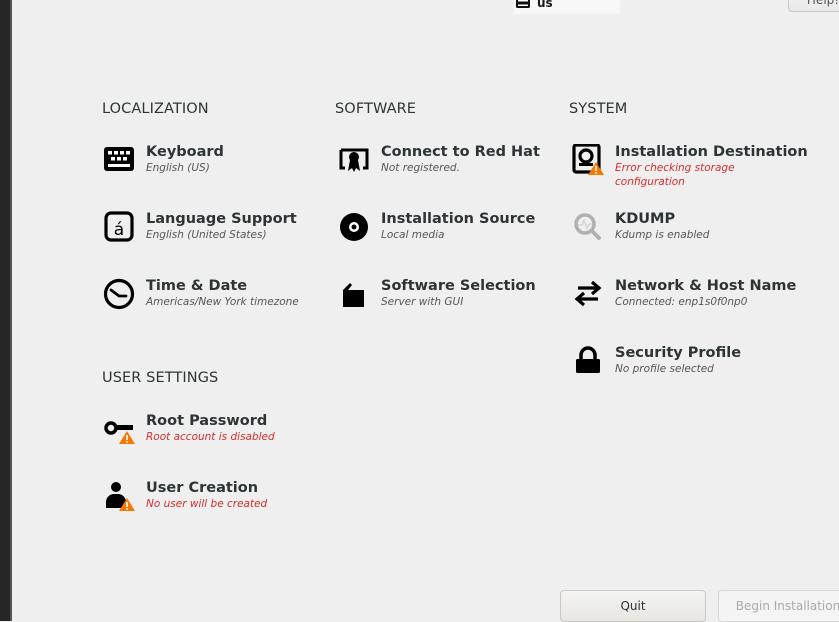 The height and width of the screenshot is (622, 839). I want to click on clock-icon, so click(119, 294).